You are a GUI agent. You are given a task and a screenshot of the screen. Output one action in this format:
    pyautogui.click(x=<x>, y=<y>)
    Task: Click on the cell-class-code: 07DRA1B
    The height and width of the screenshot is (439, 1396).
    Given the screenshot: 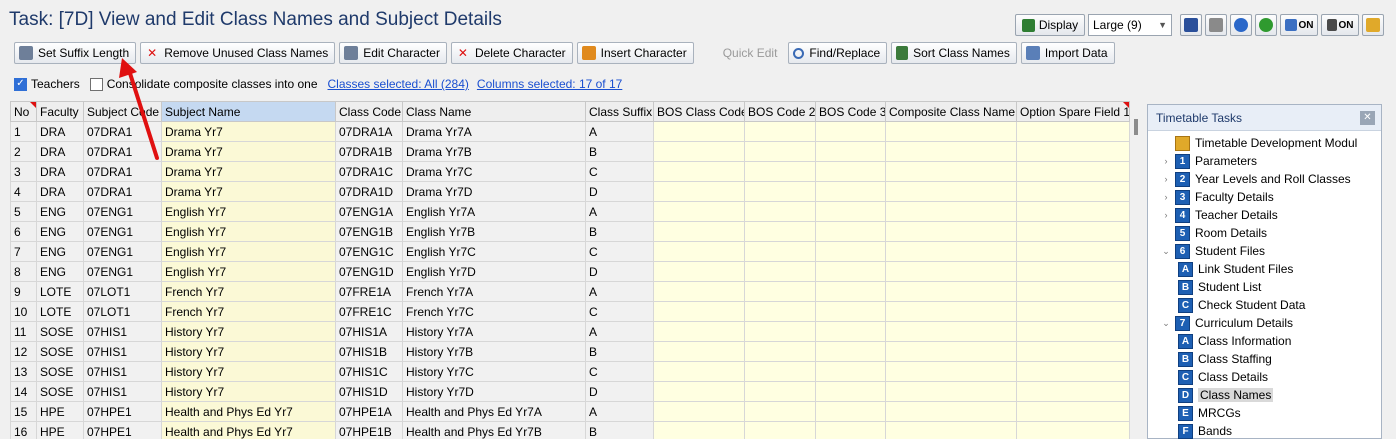 What is the action you would take?
    pyautogui.click(x=369, y=151)
    